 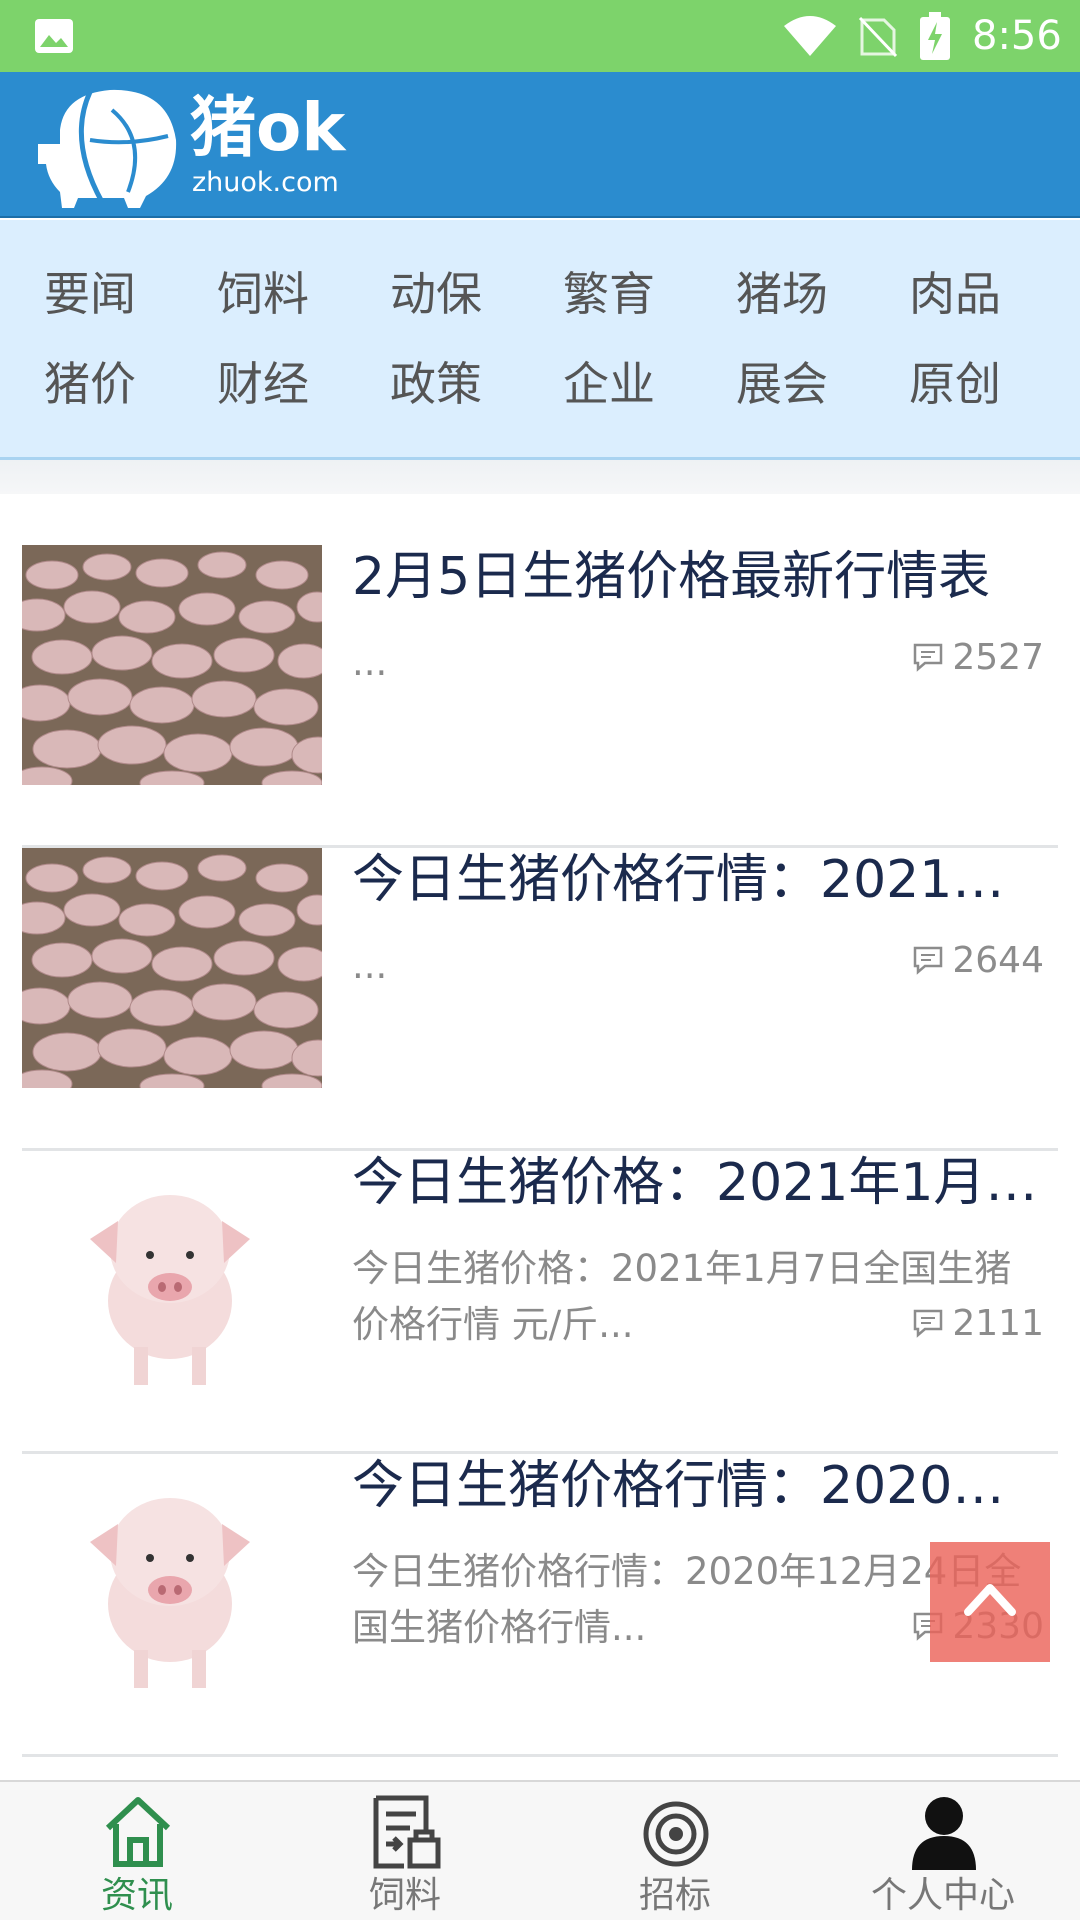 I want to click on tab-profile: 个人中心, so click(x=943, y=1851).